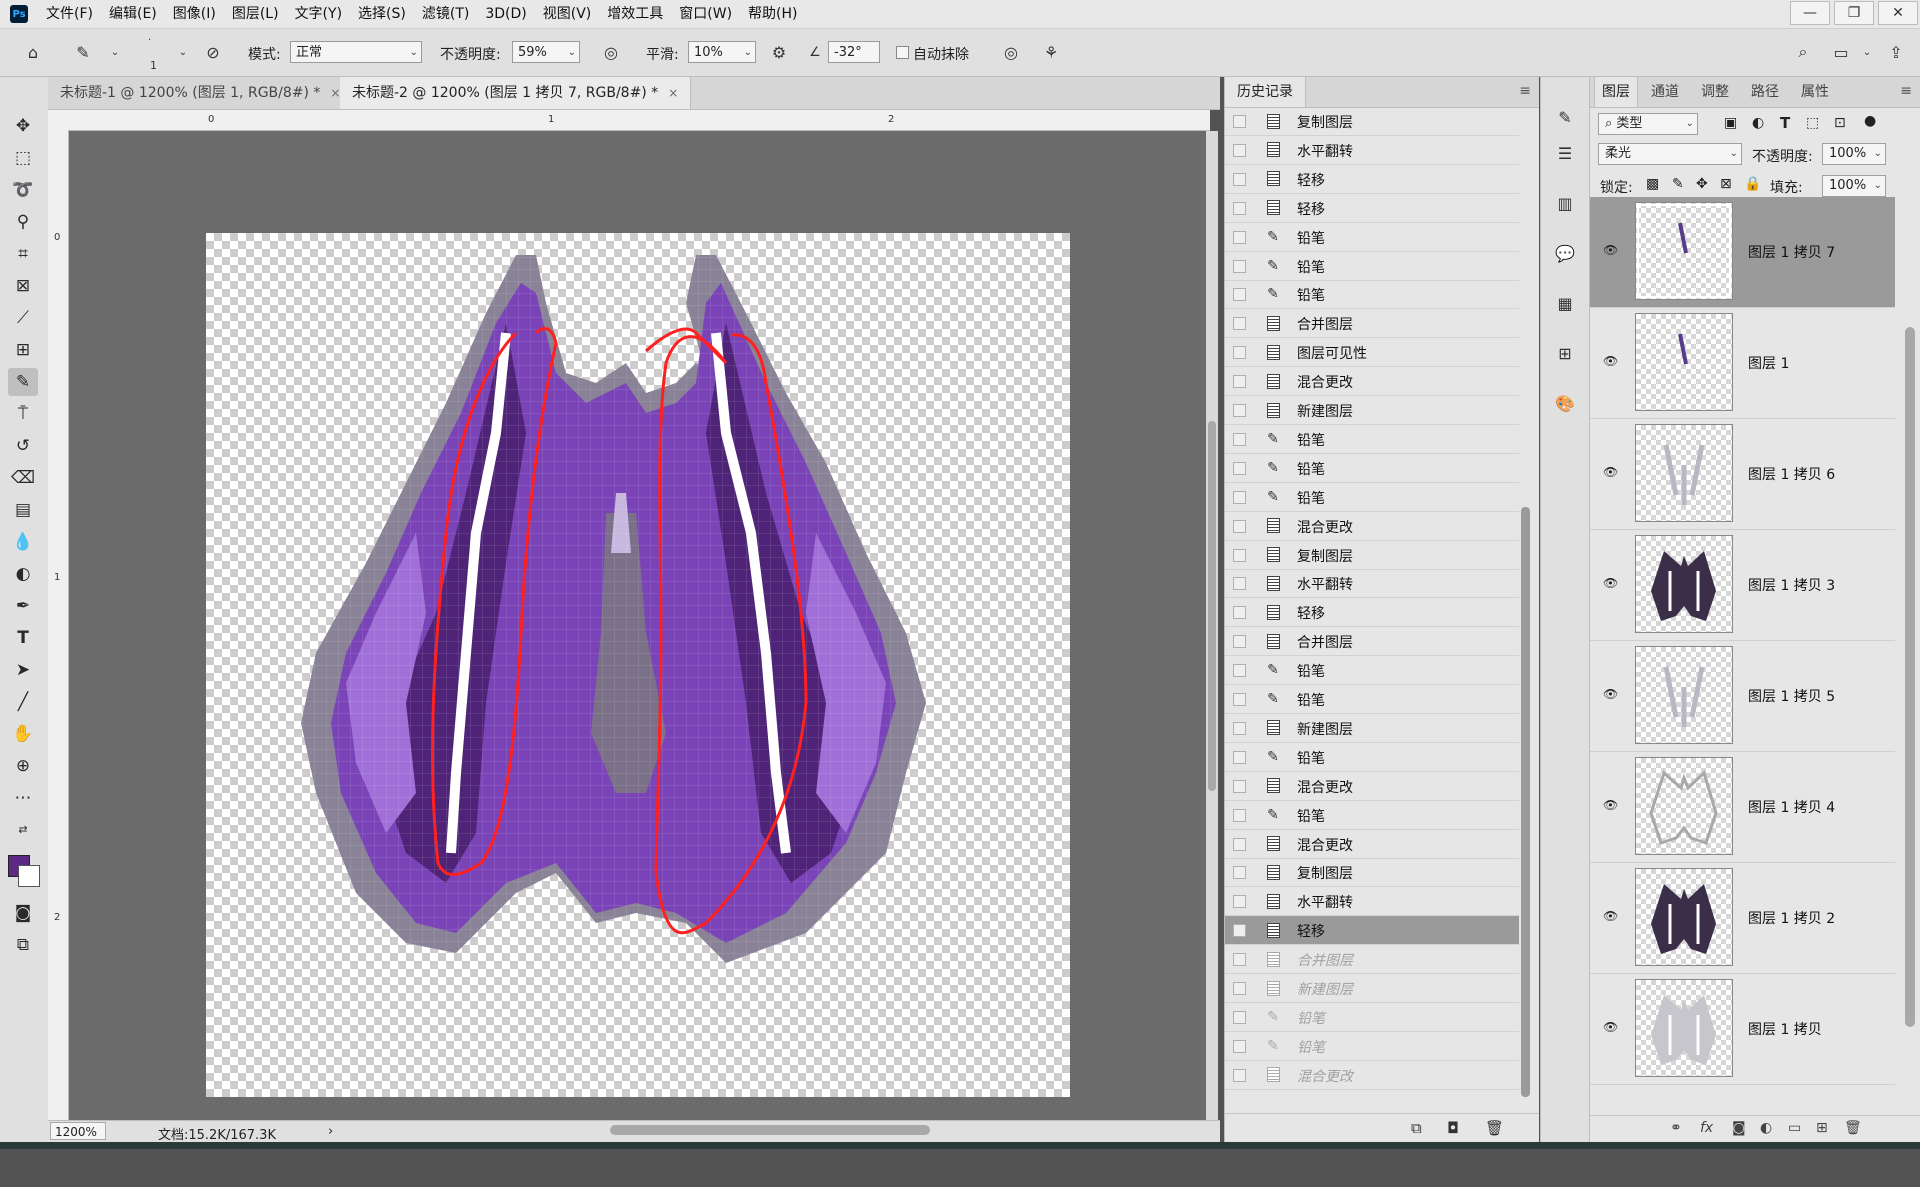 The height and width of the screenshot is (1187, 1920). What do you see at coordinates (1565, 253) in the screenshot?
I see `comments-icon: 💬` at bounding box center [1565, 253].